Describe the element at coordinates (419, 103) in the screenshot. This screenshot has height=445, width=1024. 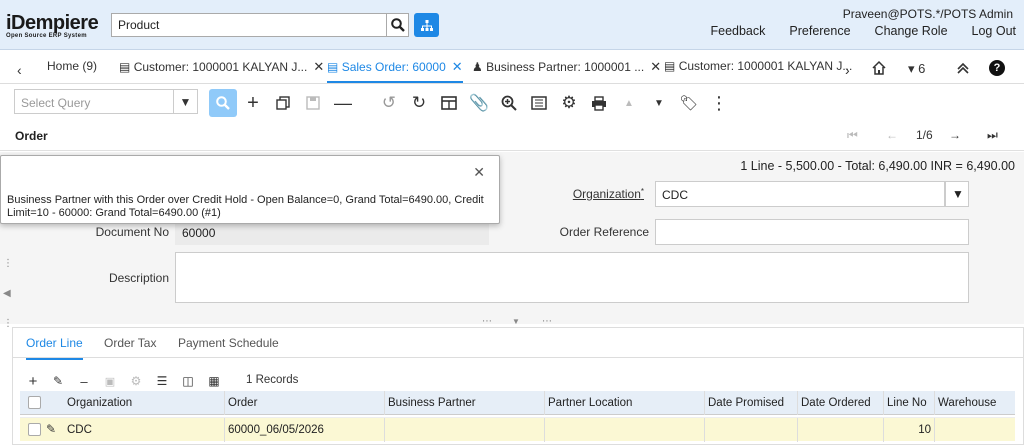
I see `refresh-button: ↻` at that location.